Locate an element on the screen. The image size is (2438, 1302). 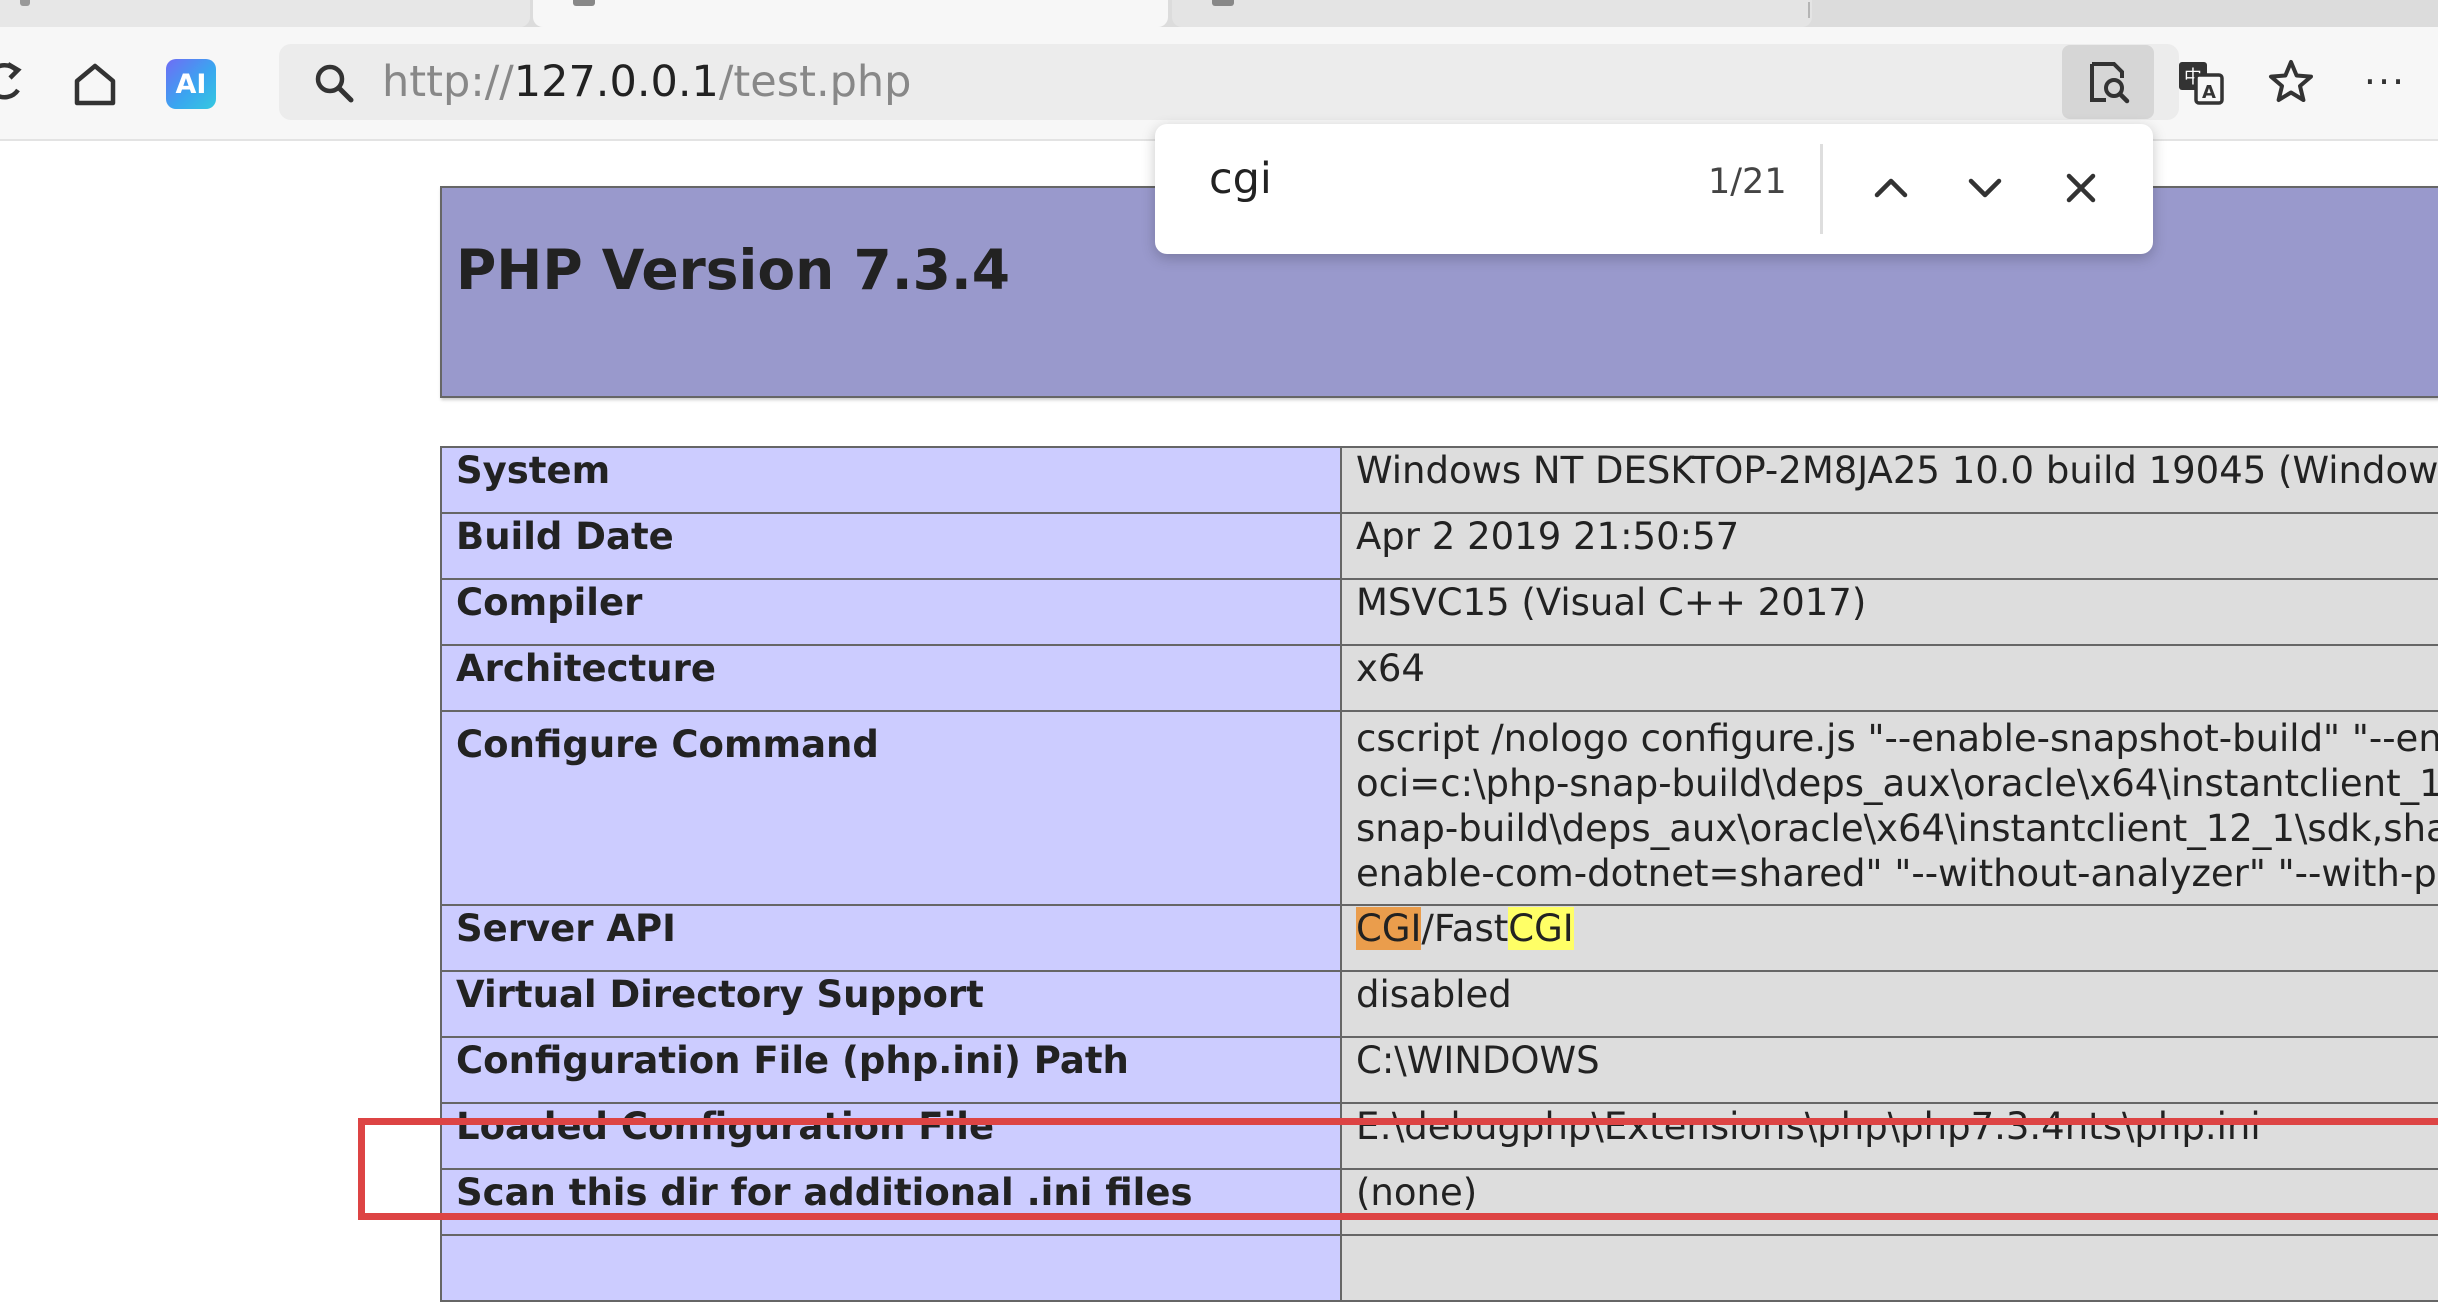
reload-button is located at coordinates (13, 82).